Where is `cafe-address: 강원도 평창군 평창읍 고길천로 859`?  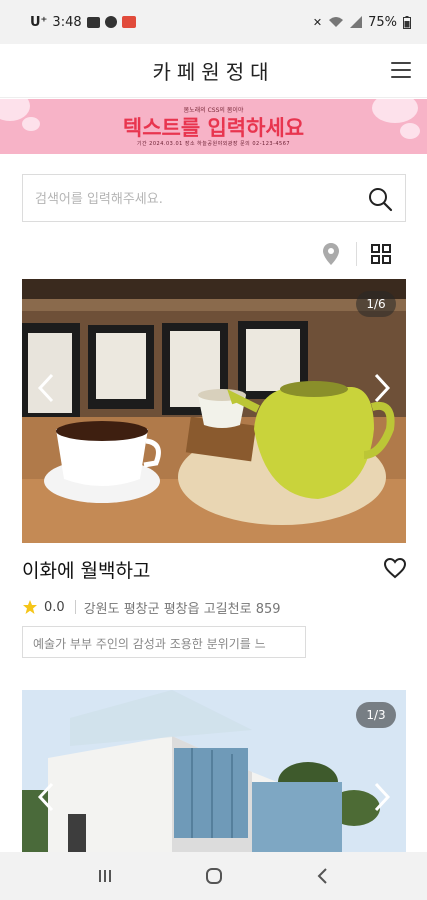 cafe-address: 강원도 평창군 평창읍 고길천로 859 is located at coordinates (182, 609).